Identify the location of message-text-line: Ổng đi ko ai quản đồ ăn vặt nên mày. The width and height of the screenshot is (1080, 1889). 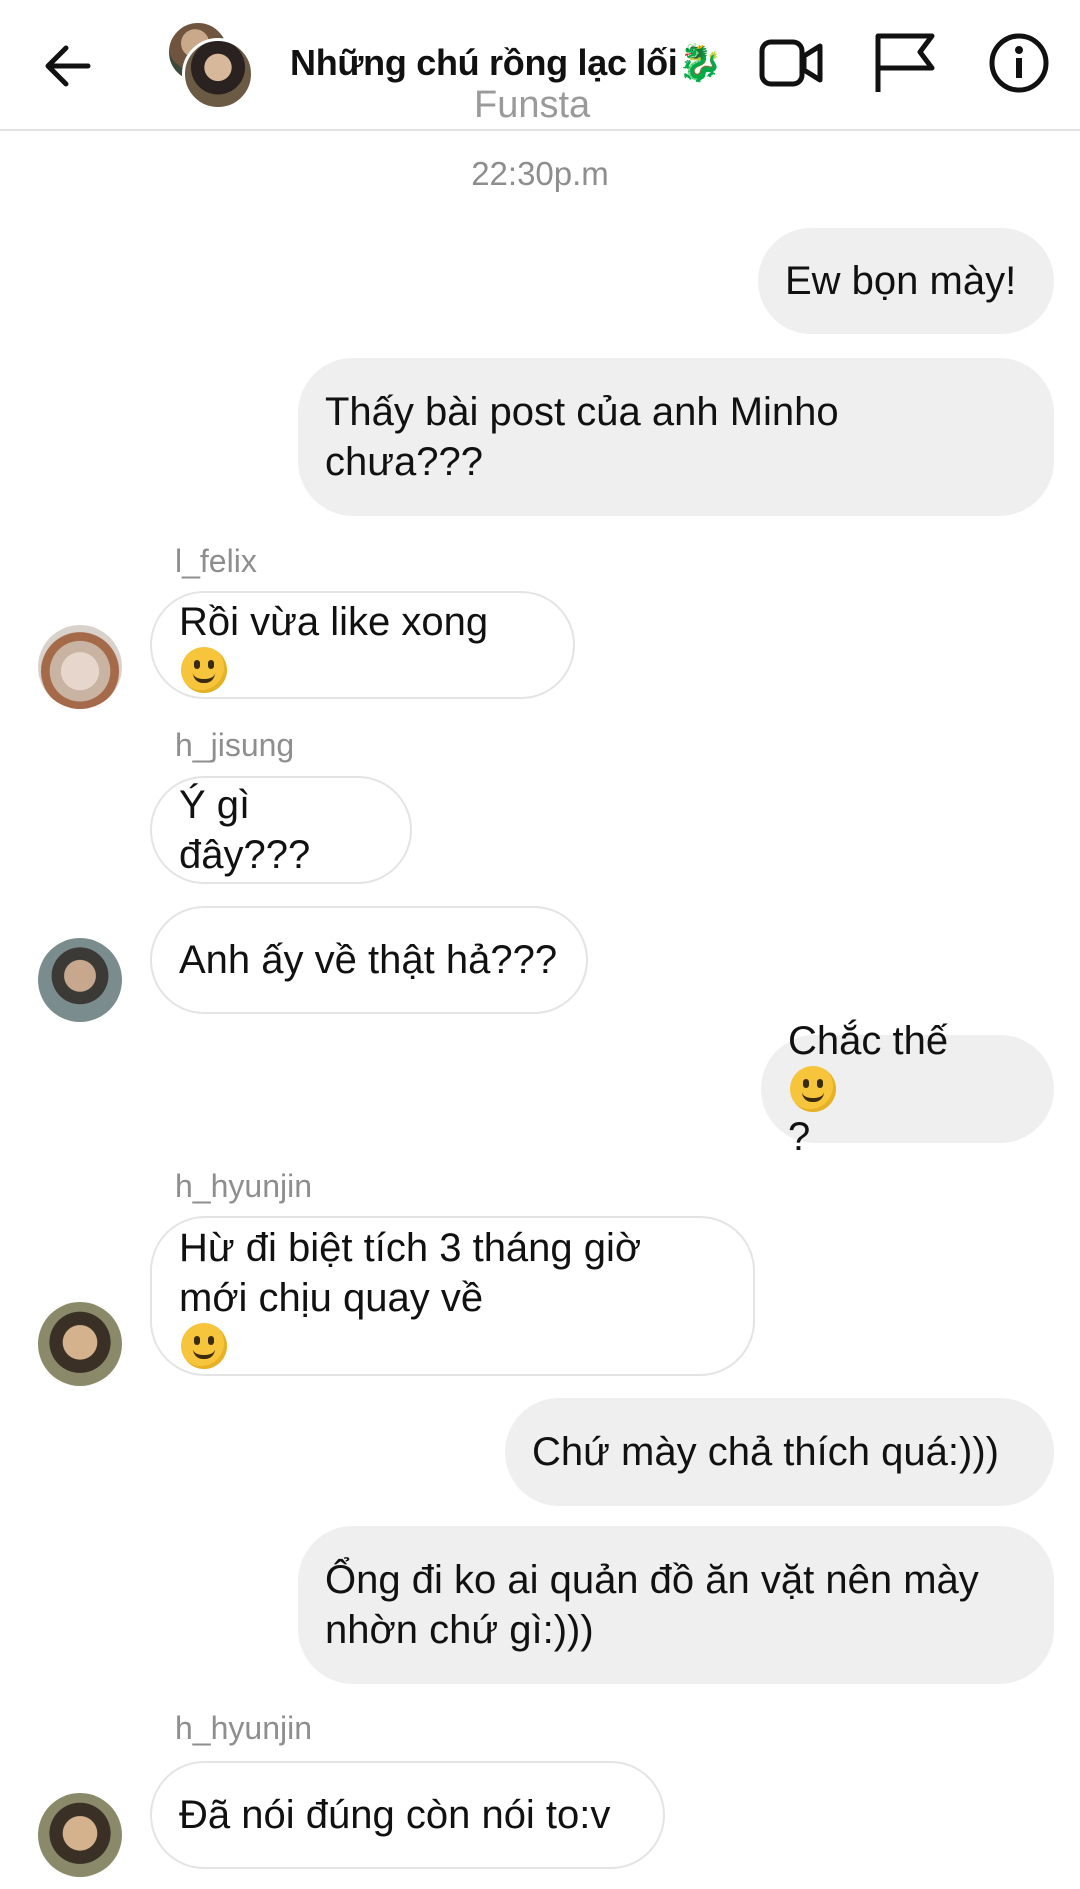
(652, 1580).